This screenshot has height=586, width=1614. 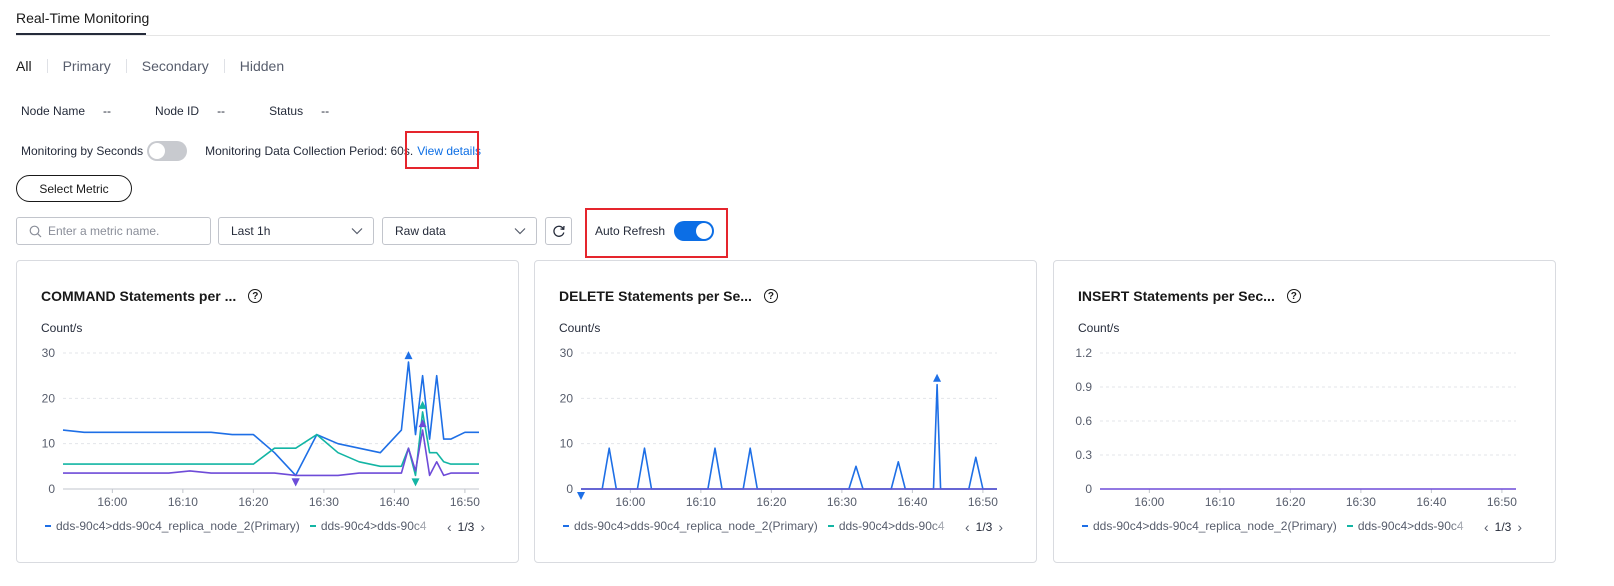 I want to click on y-tick-label: 0.9, so click(x=1083, y=387).